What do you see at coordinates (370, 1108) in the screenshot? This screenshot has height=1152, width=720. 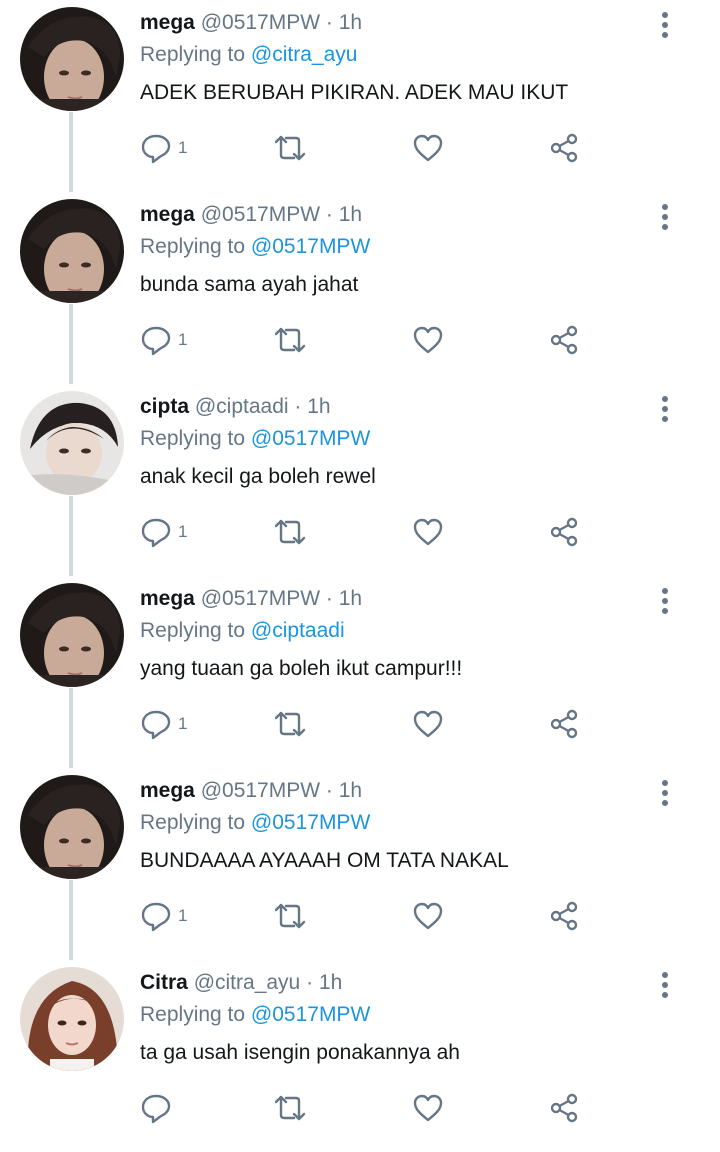 I see `tweet-actions` at bounding box center [370, 1108].